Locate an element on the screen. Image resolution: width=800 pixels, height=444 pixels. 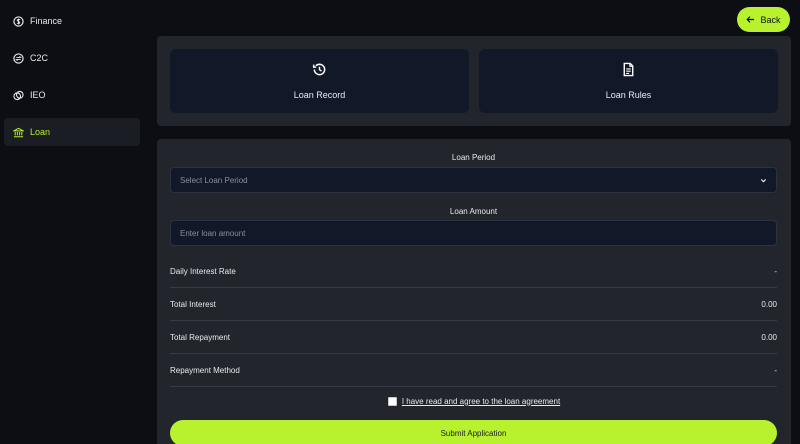
loan-rules-card: Loan Rules is located at coordinates (628, 81).